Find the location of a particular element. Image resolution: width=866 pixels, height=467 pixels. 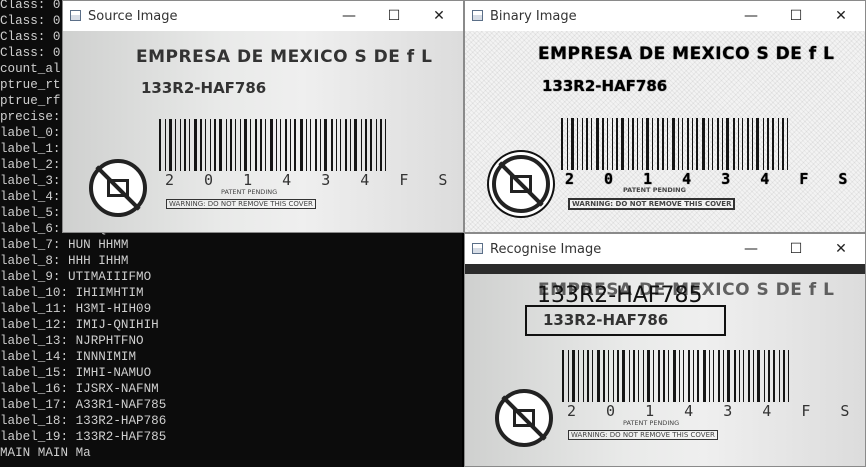

console-line: label_16: IJSRX-NAFNM is located at coordinates (79, 389).